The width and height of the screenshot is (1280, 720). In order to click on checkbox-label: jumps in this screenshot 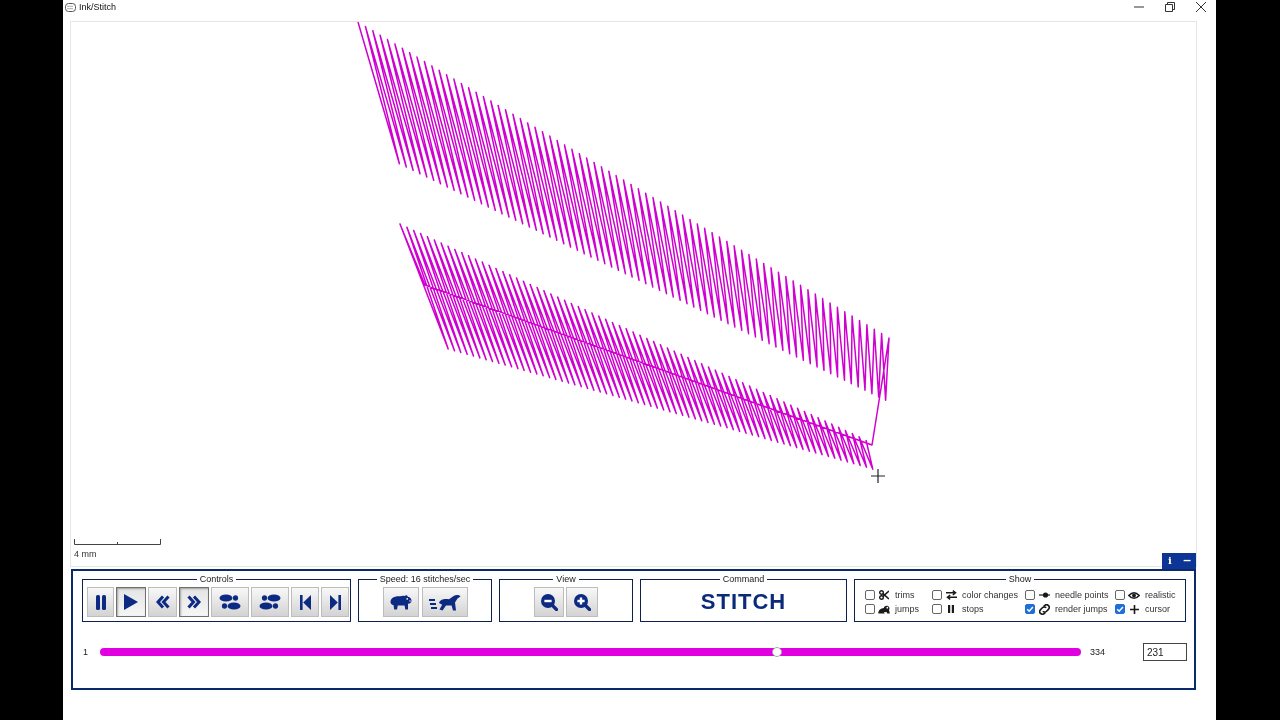, I will do `click(907, 609)`.